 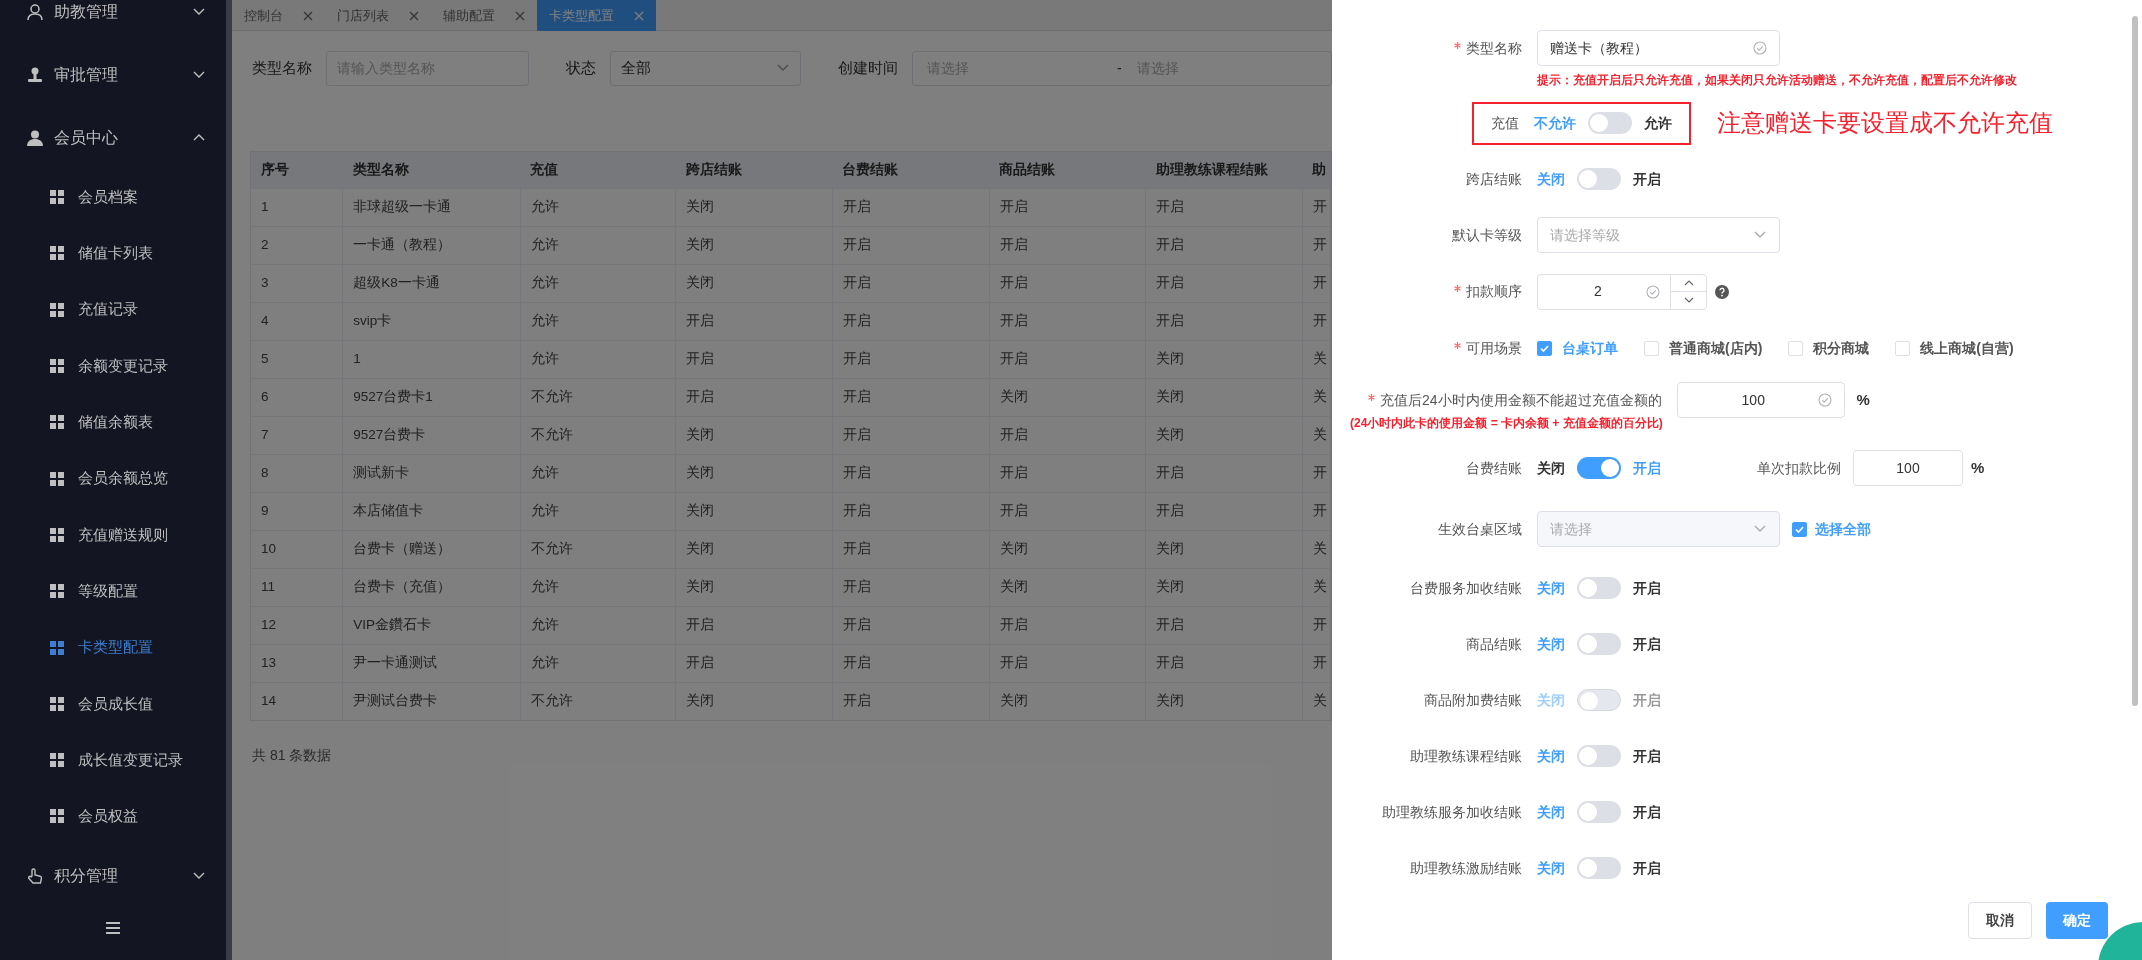 I want to click on menu-item: 余额变更记录, so click(x=113, y=366).